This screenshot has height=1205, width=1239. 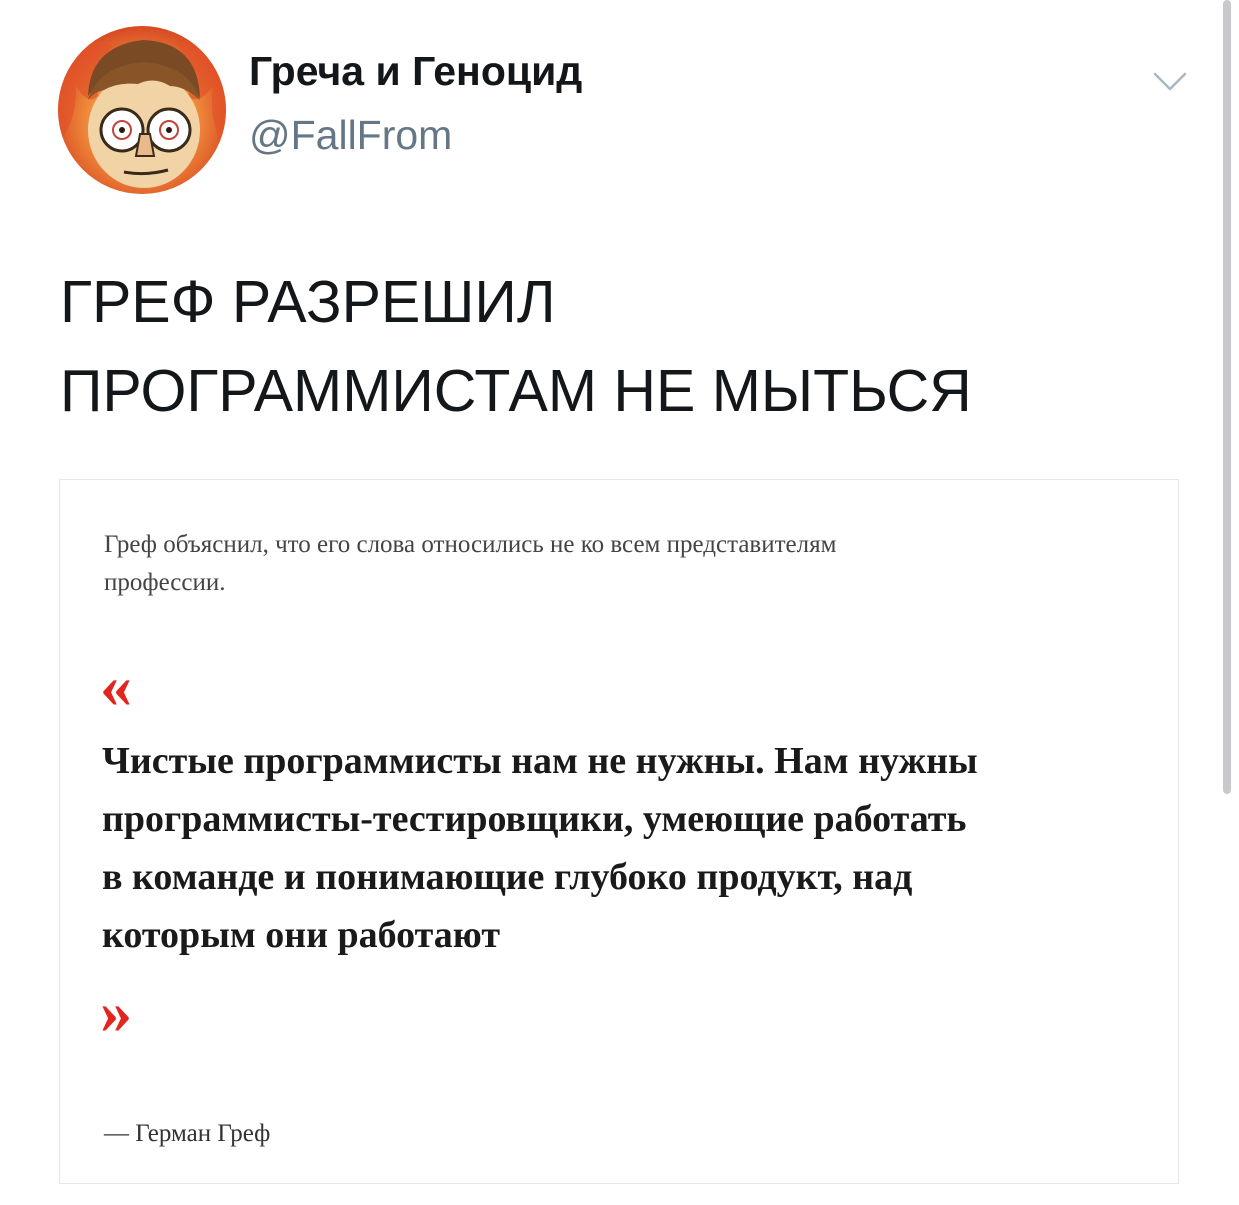 I want to click on scrollbar, so click(x=1227, y=397).